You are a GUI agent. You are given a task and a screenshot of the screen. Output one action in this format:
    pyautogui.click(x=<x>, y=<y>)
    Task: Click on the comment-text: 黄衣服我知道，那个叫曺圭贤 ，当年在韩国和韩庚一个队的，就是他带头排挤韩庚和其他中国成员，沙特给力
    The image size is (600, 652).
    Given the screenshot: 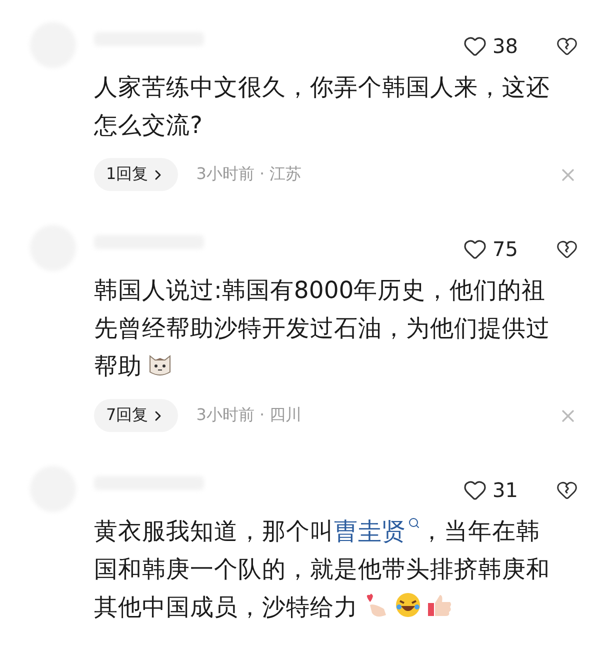 What is the action you would take?
    pyautogui.click(x=322, y=569)
    